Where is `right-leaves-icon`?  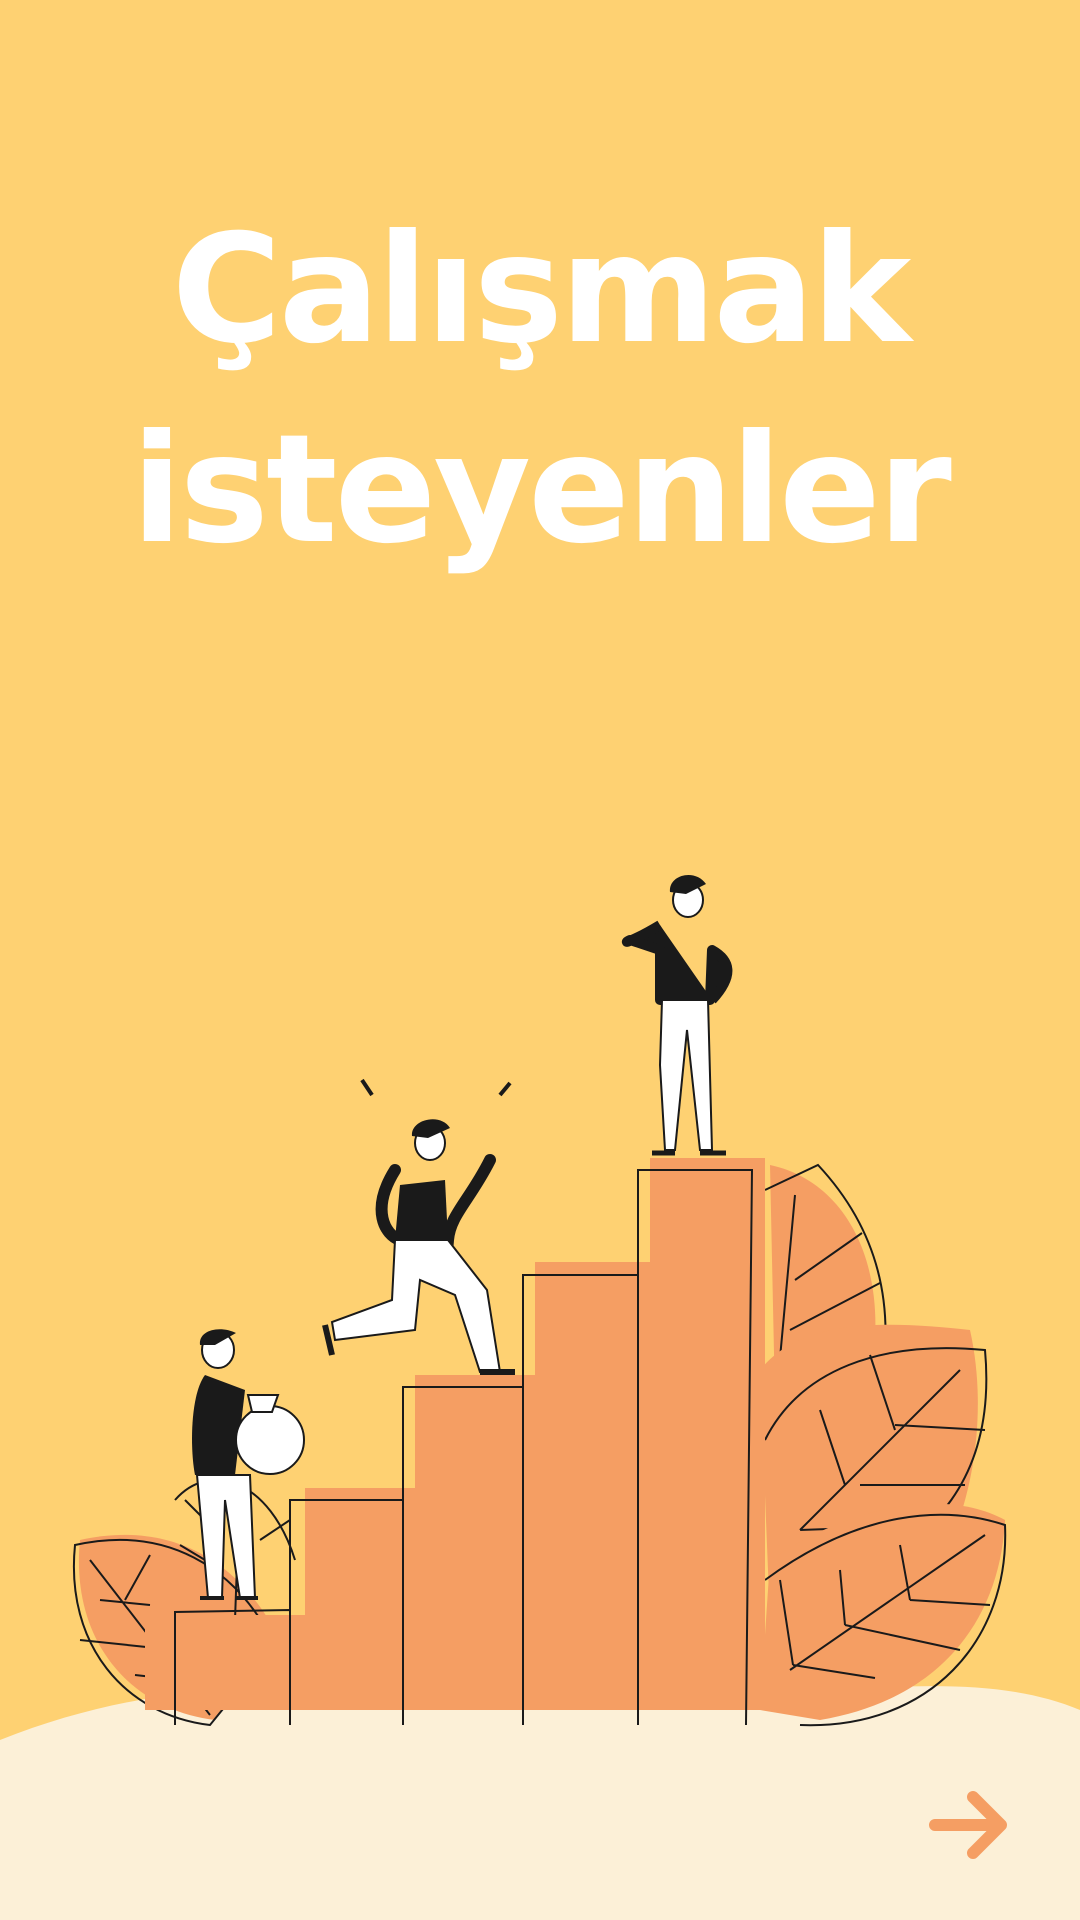
right-leaves-icon is located at coordinates (883, 1445).